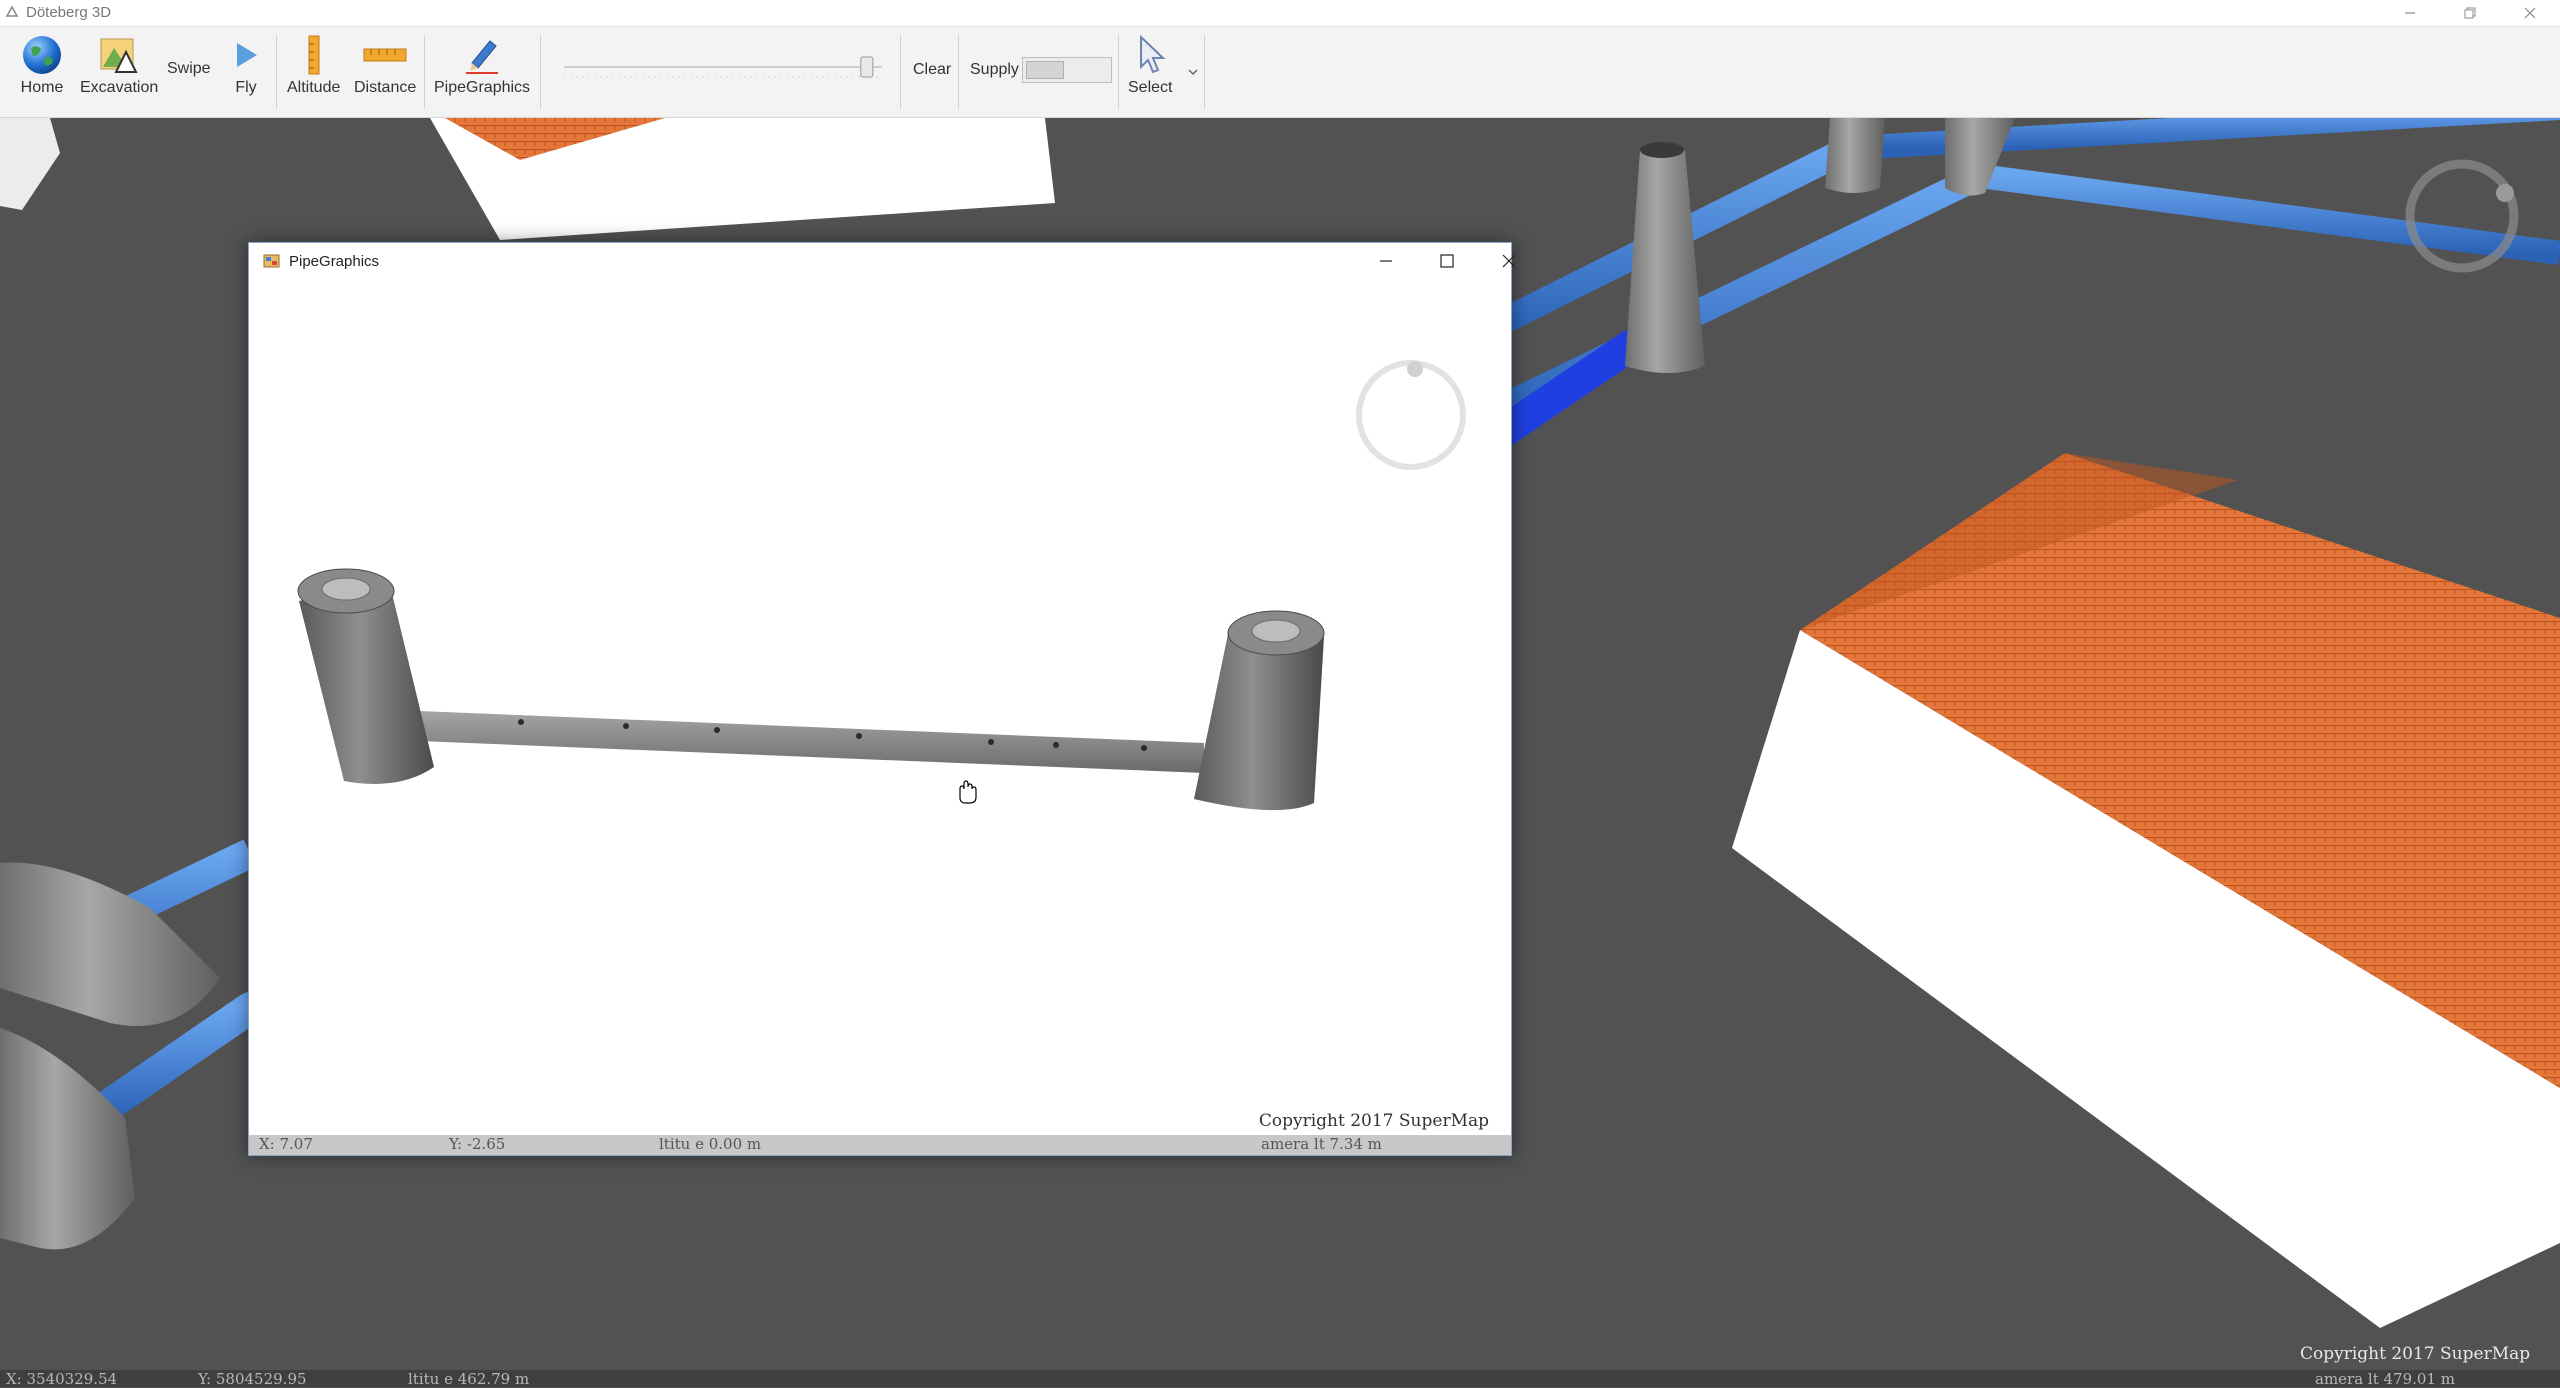 Image resolution: width=2560 pixels, height=1388 pixels. What do you see at coordinates (119, 55) in the screenshot?
I see `excavation-icon` at bounding box center [119, 55].